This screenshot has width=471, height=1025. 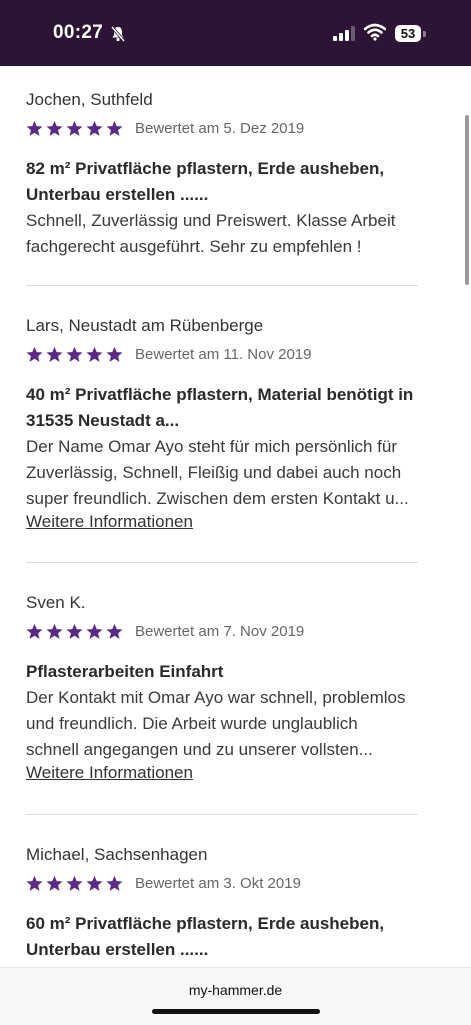 I want to click on review-title-line: Pflasterarbeiten Einfahrt, so click(x=125, y=671).